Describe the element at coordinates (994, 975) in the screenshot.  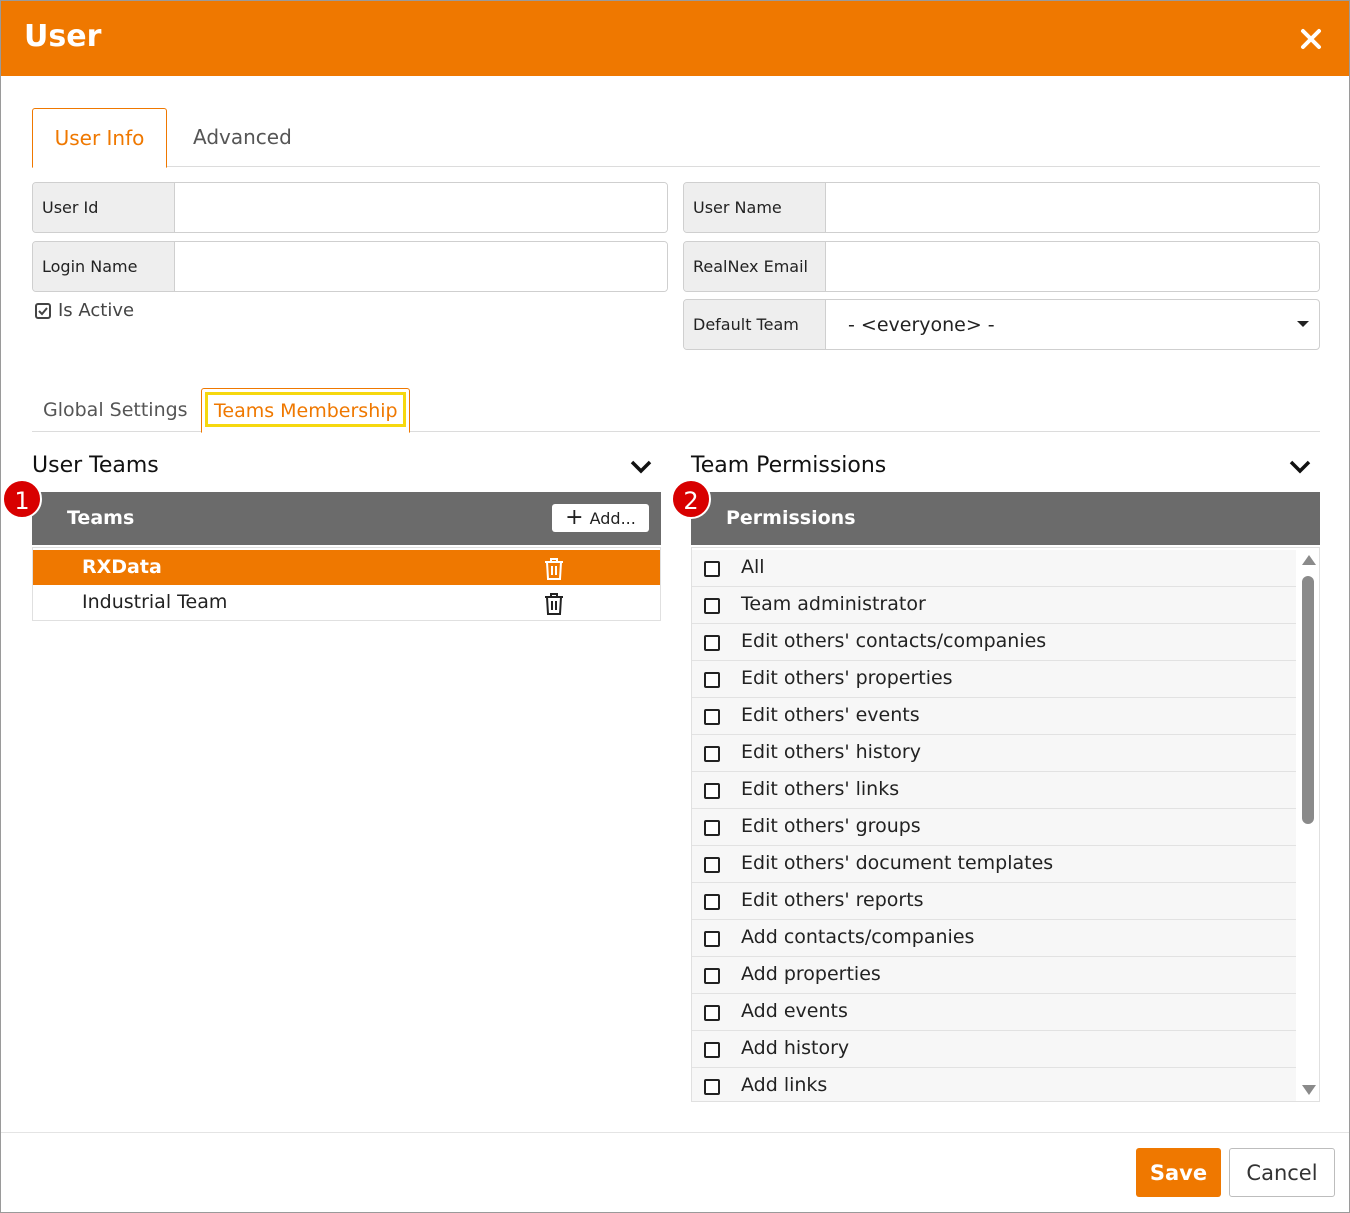
I see `permission-row: Add properties` at that location.